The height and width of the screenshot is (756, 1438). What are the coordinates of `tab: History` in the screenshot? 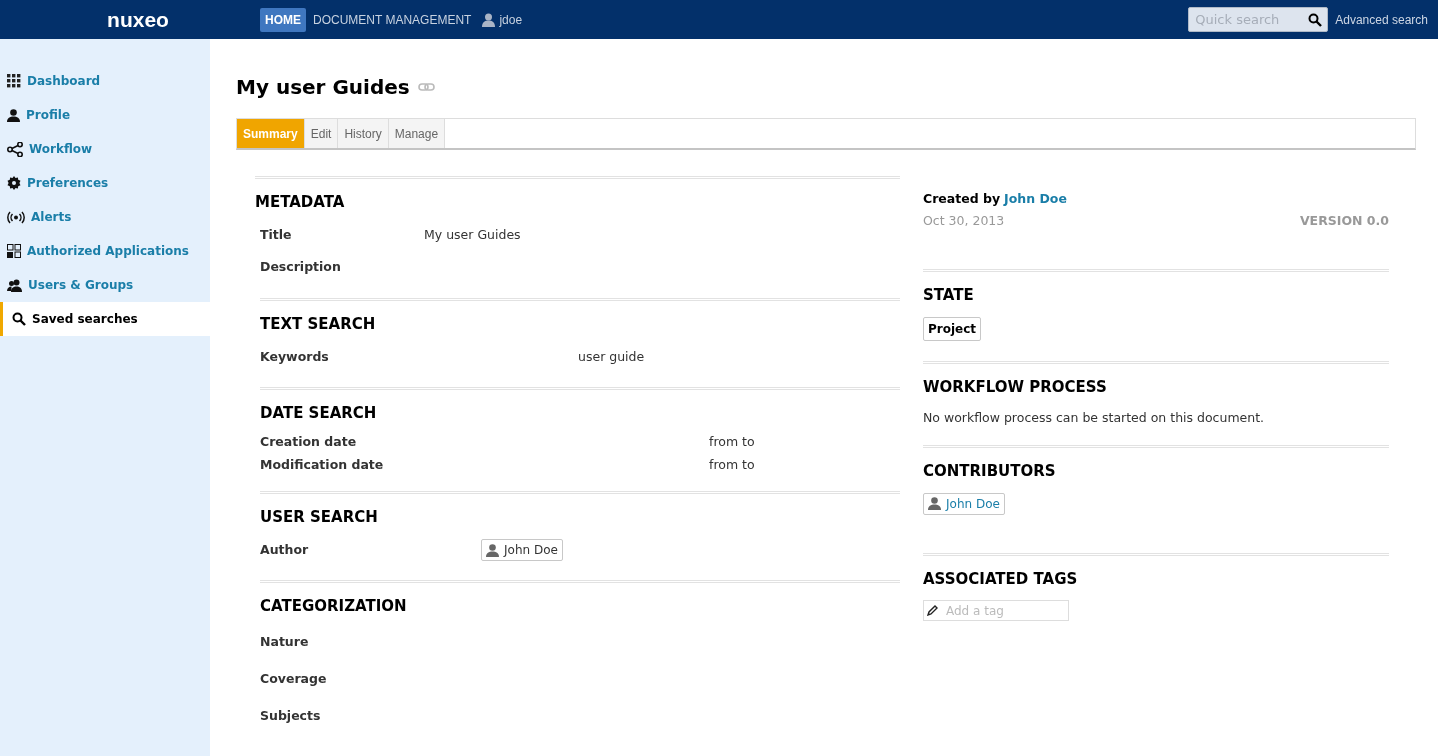 It's located at (363, 133).